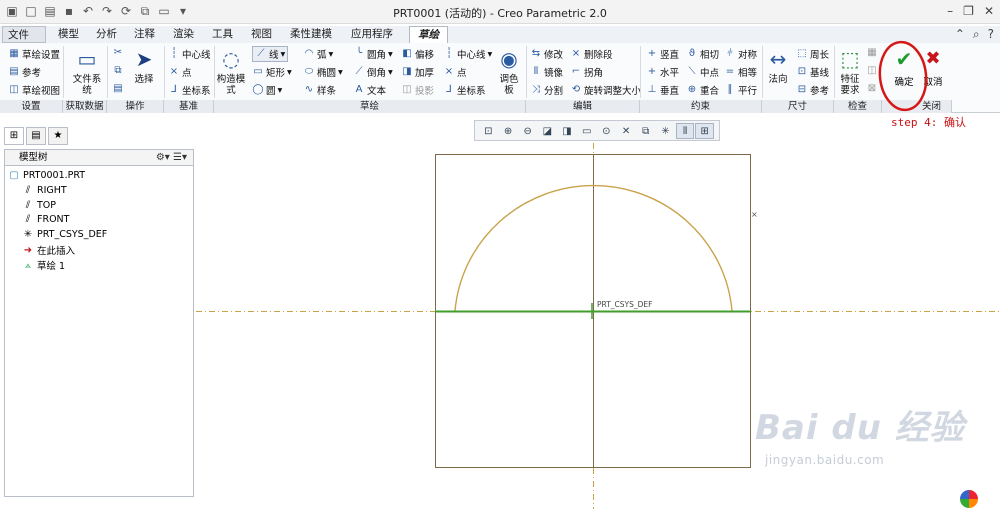 This screenshot has height=509, width=1000. I want to click on select-button: ➤ 选择, so click(144, 65).